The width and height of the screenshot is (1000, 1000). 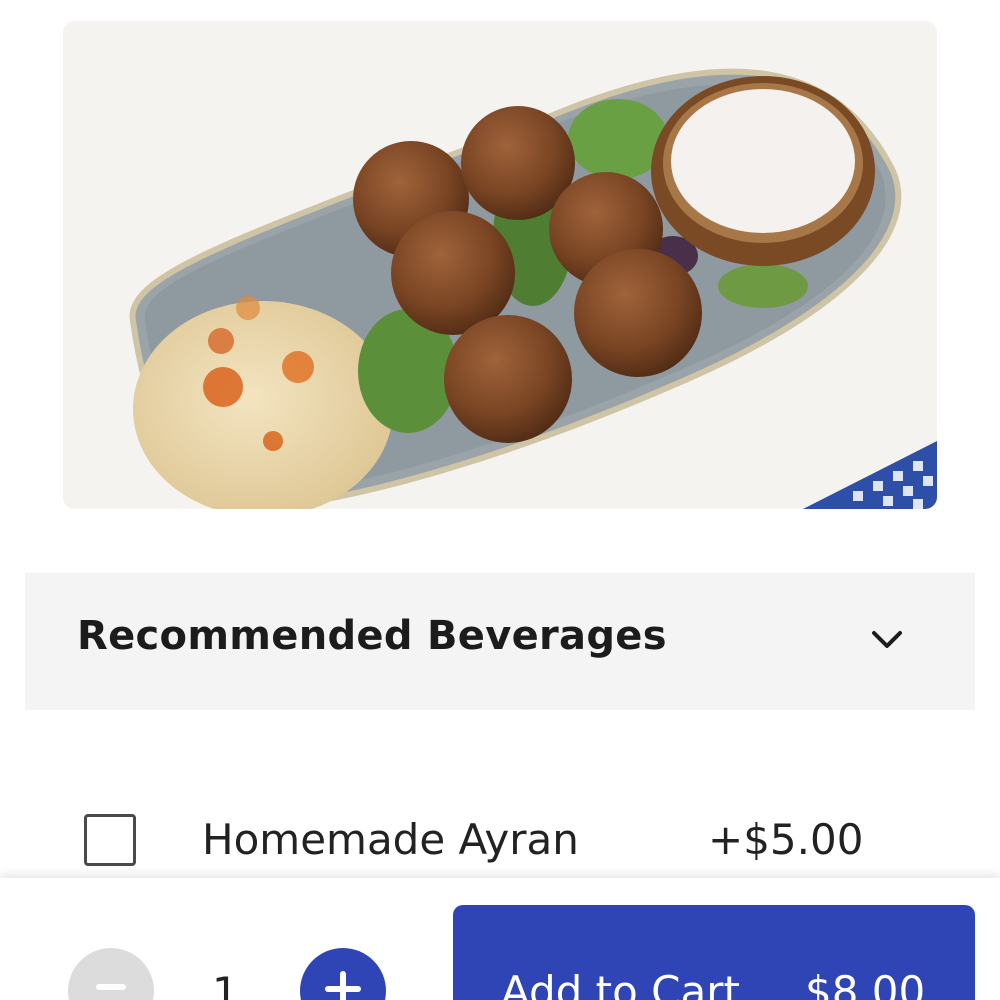 What do you see at coordinates (343, 974) in the screenshot?
I see `increase-quantity-button` at bounding box center [343, 974].